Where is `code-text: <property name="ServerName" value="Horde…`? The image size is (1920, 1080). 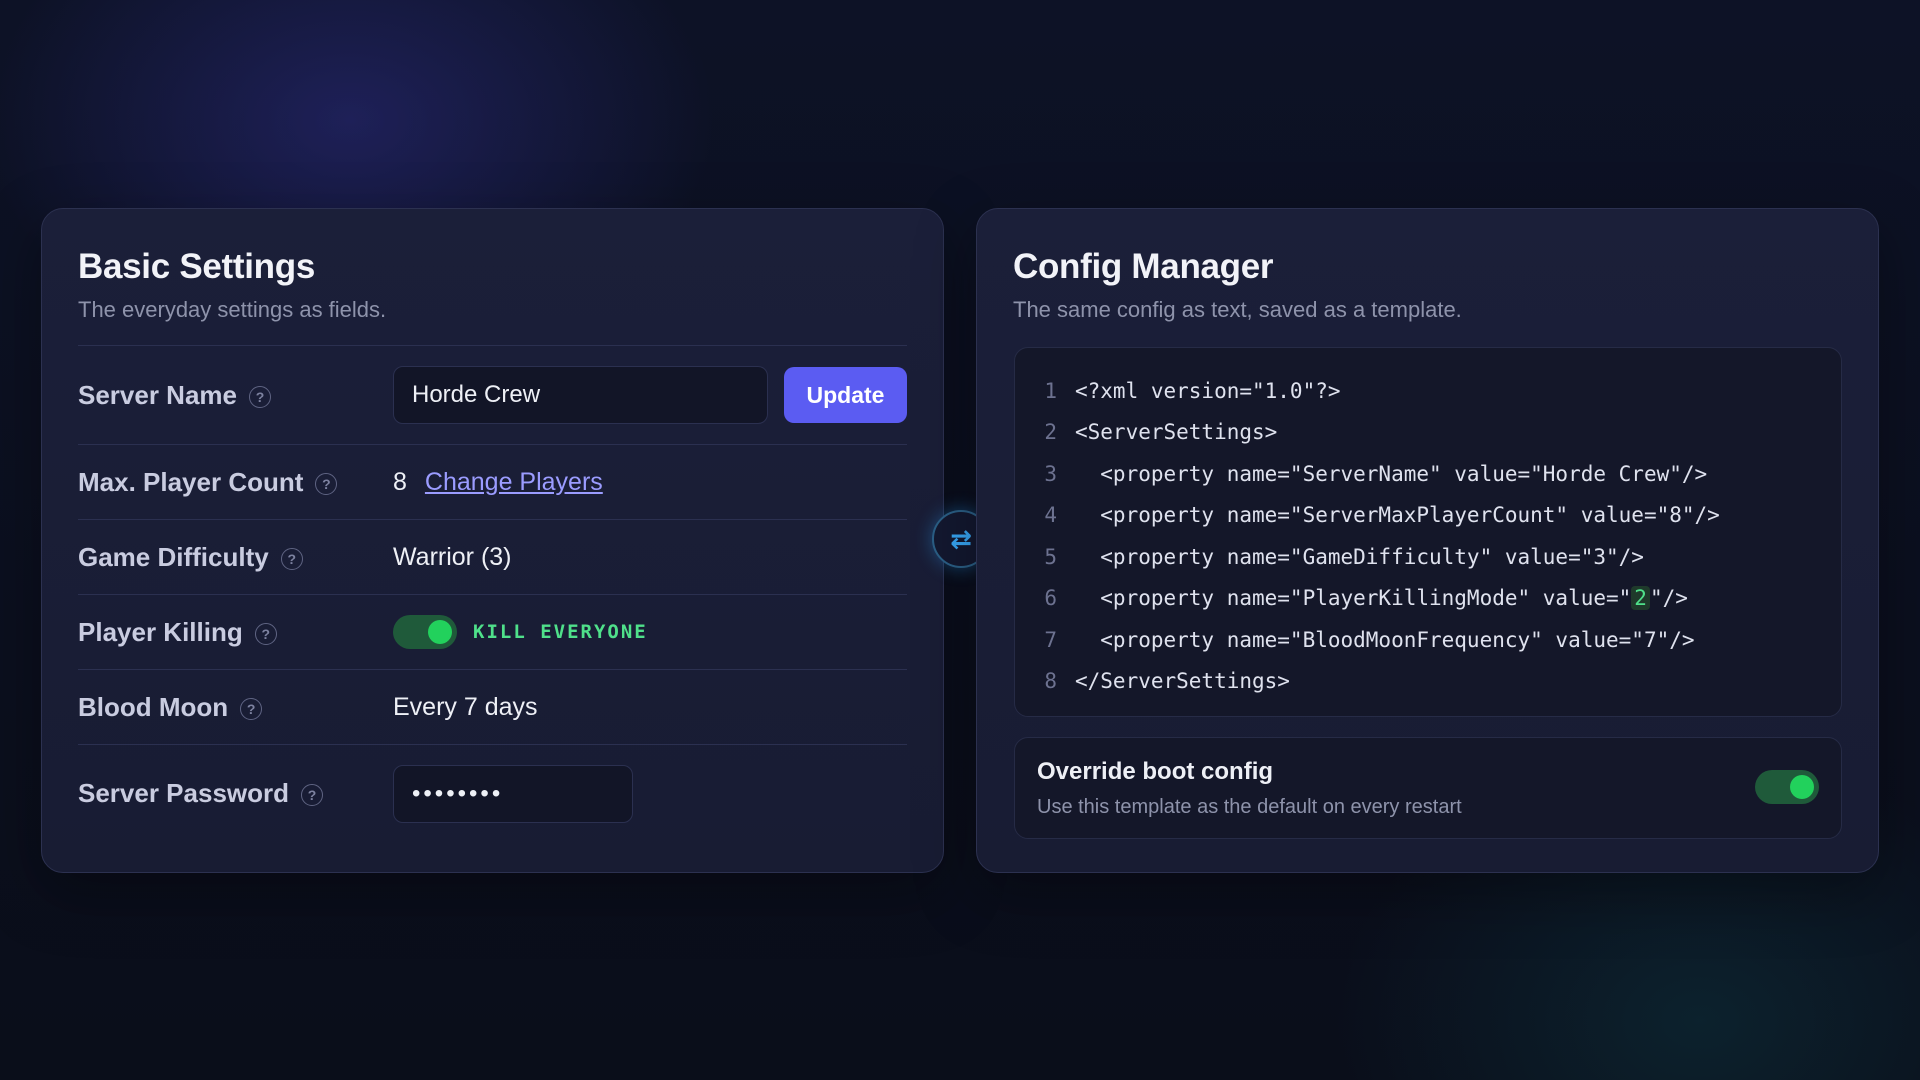
code-text: <property name="ServerName" value="Horde… is located at coordinates (1391, 474).